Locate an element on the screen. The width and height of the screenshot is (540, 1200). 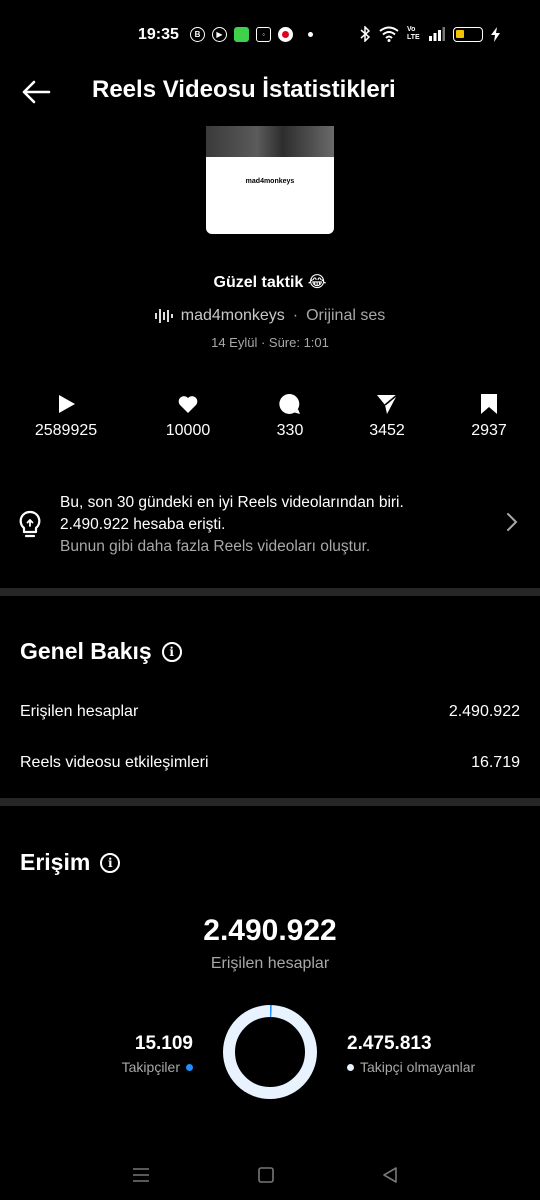
non-followers-value: 2.475.813 is located at coordinates (389, 1043).